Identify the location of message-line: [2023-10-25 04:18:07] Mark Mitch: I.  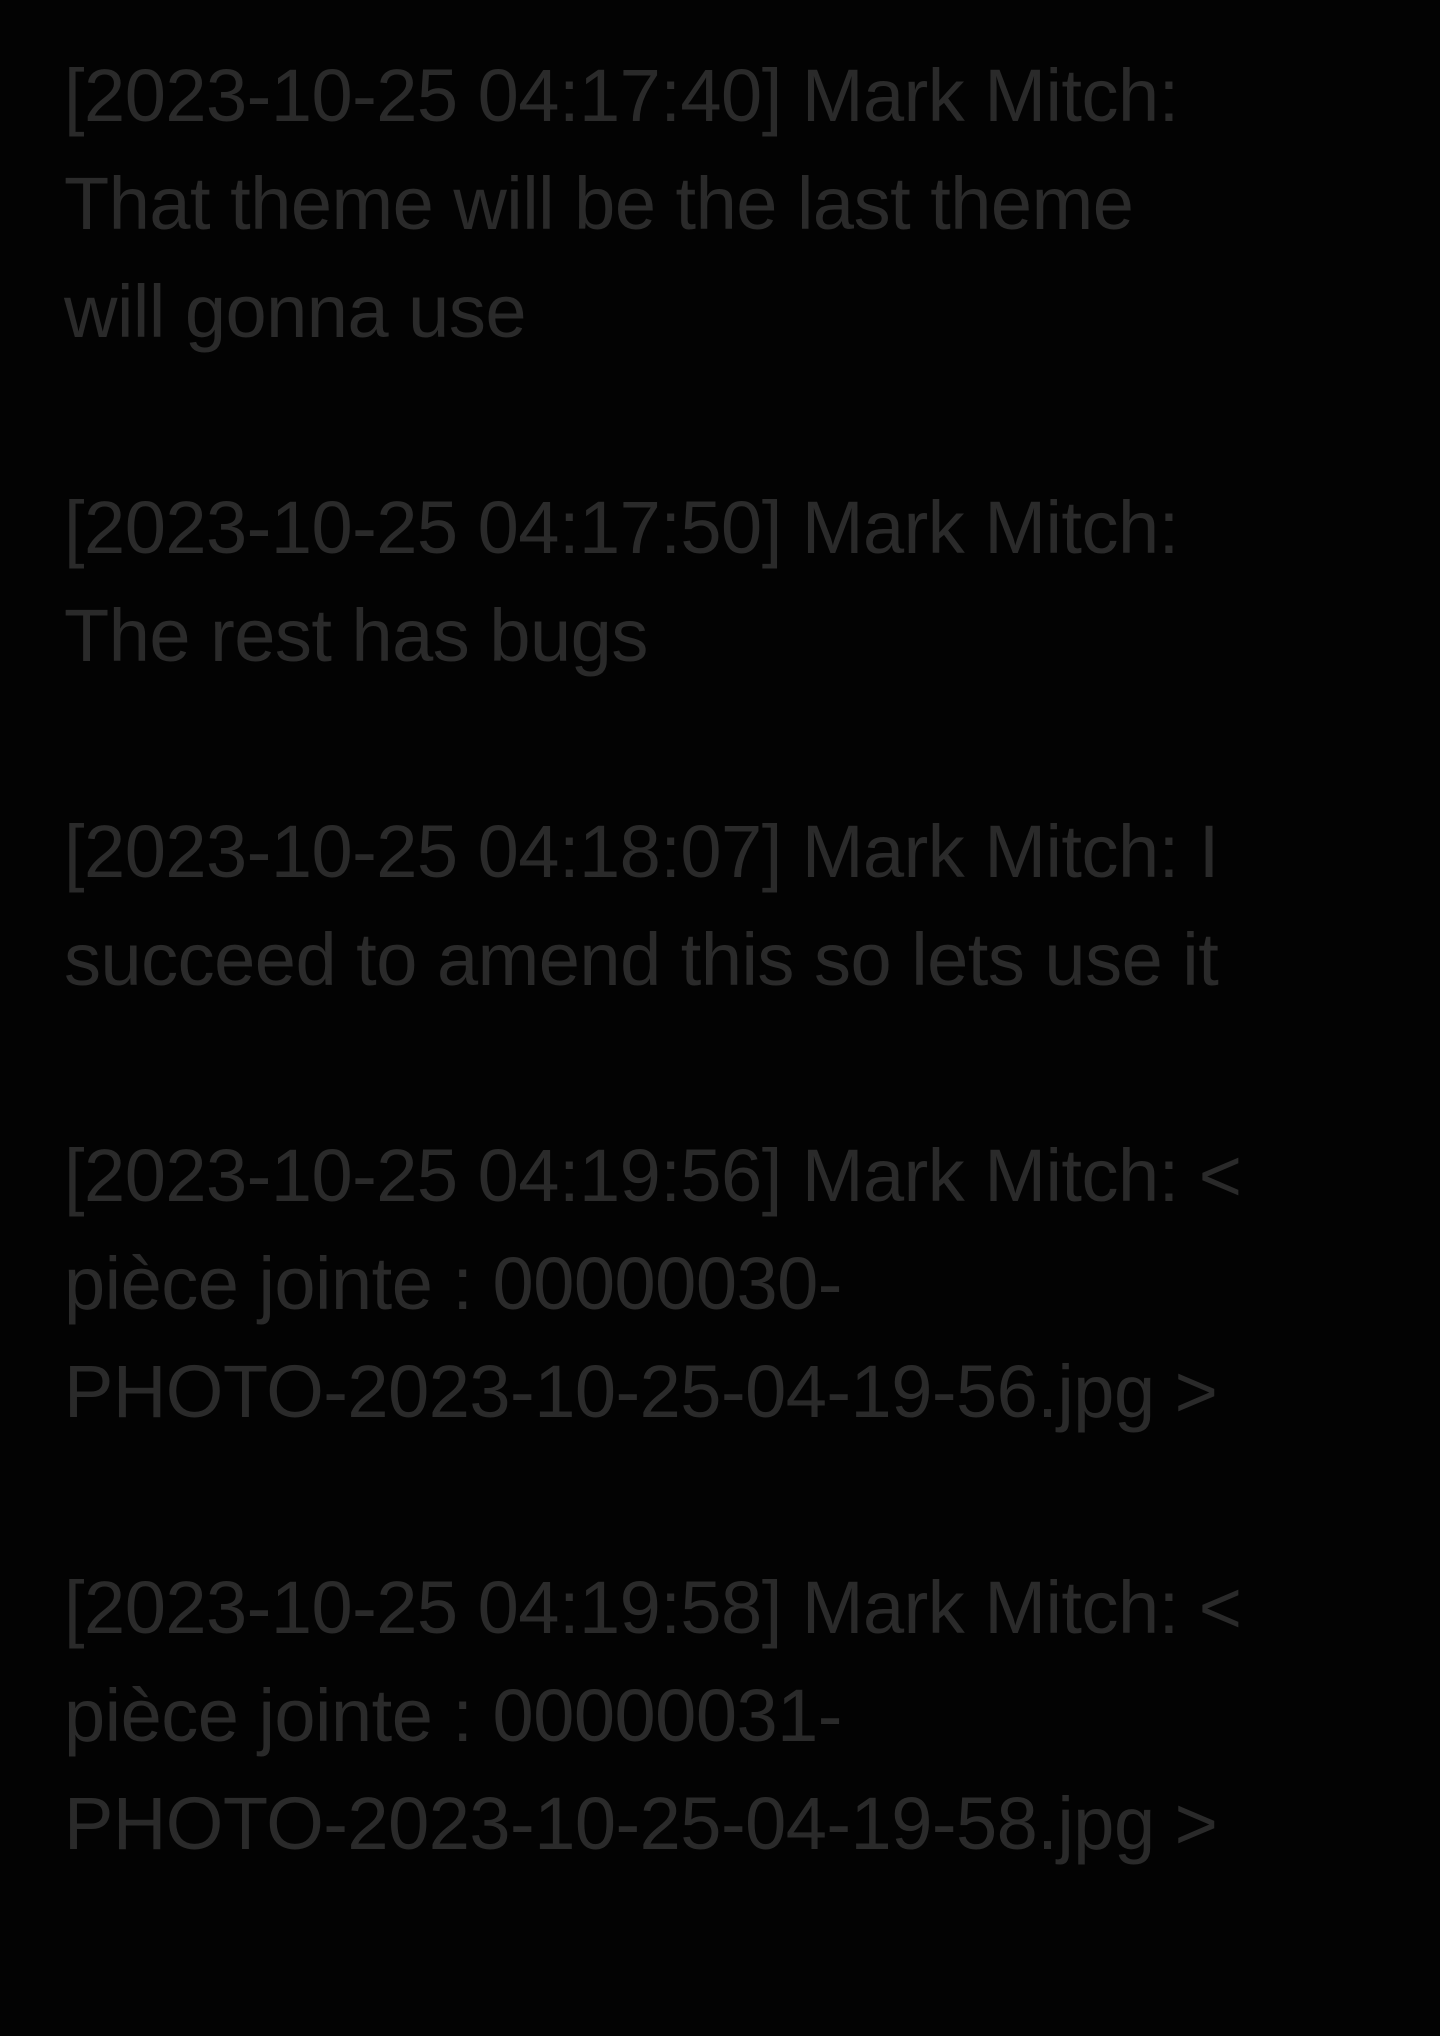
(641, 851).